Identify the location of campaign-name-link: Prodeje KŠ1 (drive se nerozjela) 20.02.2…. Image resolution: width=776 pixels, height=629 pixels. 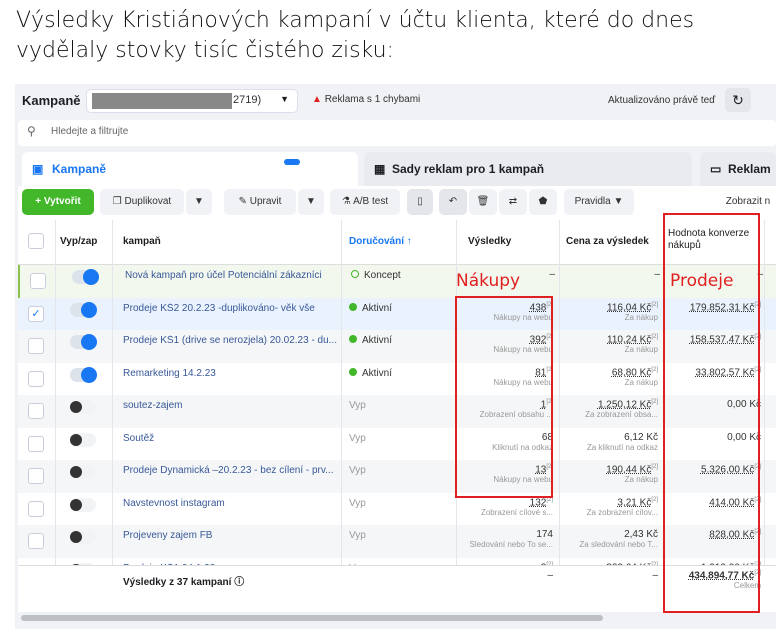
(234, 340).